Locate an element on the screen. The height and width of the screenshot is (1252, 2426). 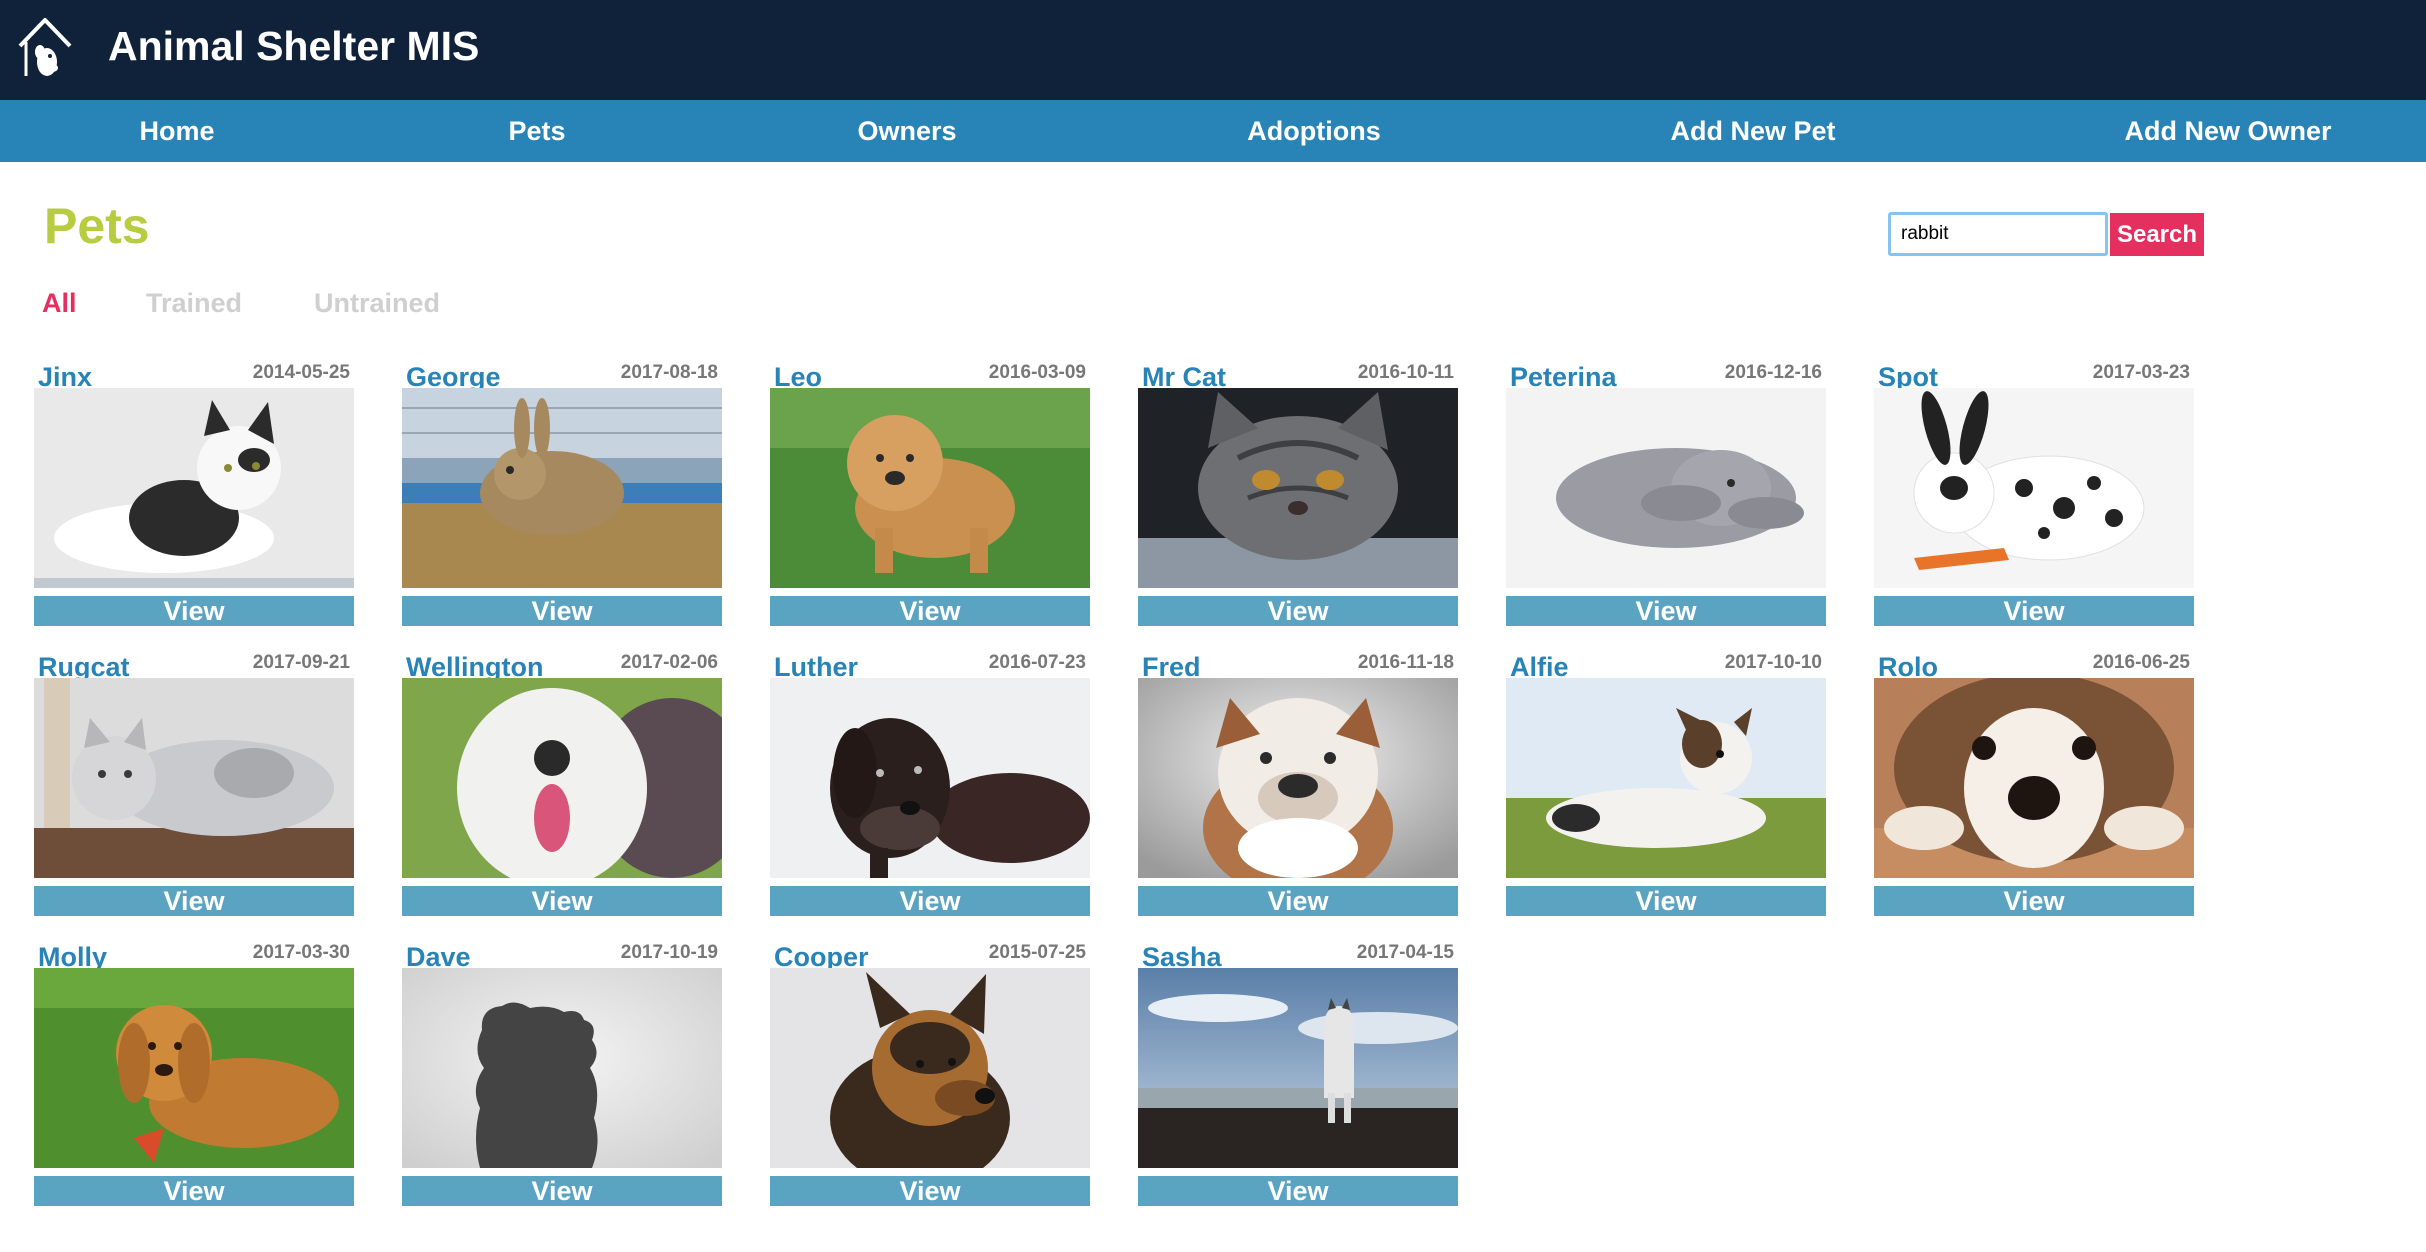
pet-card: Mr Cat 2016-10-11 View is located at coordinates (1298, 498).